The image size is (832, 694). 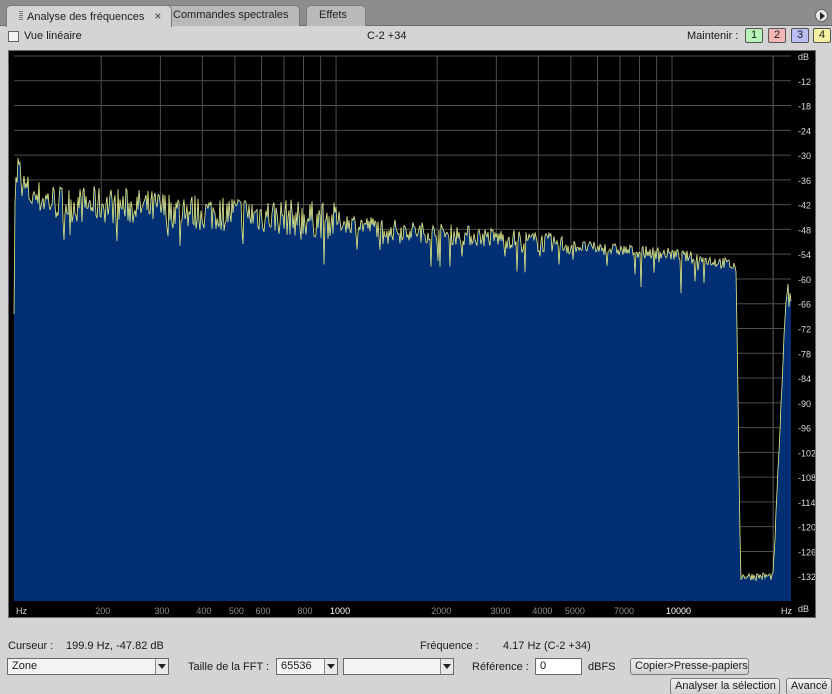 What do you see at coordinates (340, 611) in the screenshot?
I see `x-tick-label: 1000` at bounding box center [340, 611].